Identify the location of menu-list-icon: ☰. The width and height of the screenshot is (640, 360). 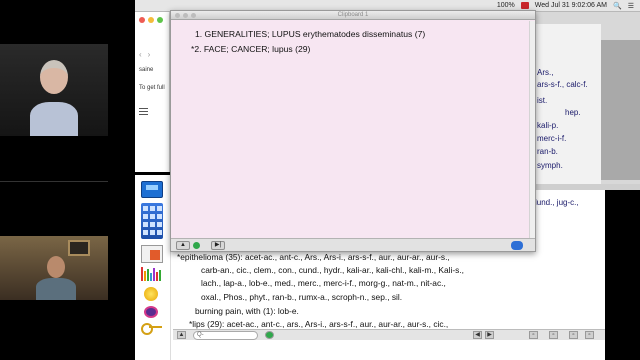
(631, 6).